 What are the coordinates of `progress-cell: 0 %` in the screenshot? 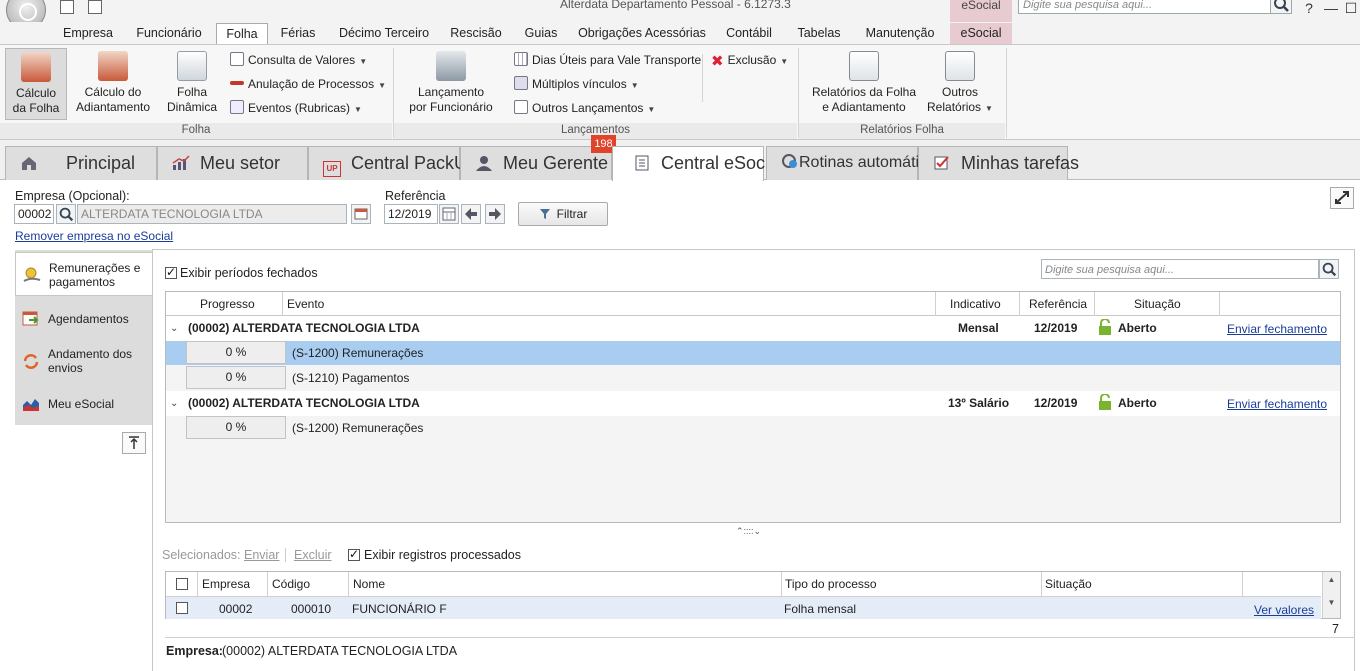 It's located at (236, 377).